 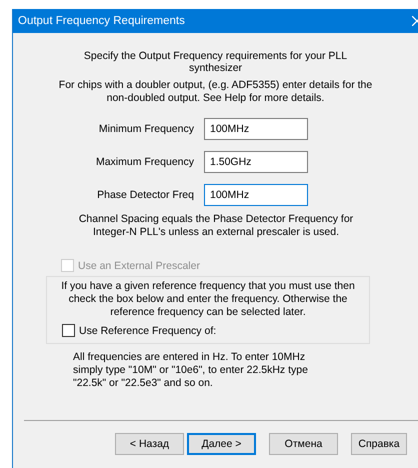 What do you see at coordinates (139, 266) in the screenshot?
I see `checkbox-label: Use an External Prescaler` at bounding box center [139, 266].